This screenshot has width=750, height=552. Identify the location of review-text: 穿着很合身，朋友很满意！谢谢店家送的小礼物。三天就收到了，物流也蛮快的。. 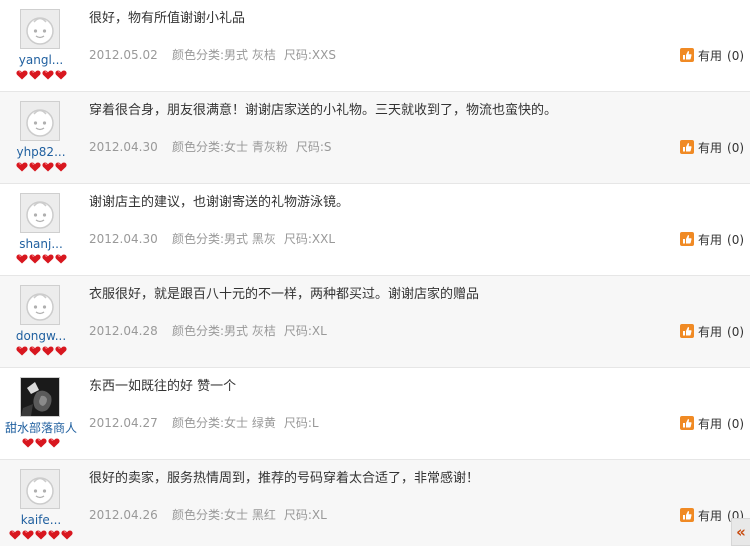
(323, 110).